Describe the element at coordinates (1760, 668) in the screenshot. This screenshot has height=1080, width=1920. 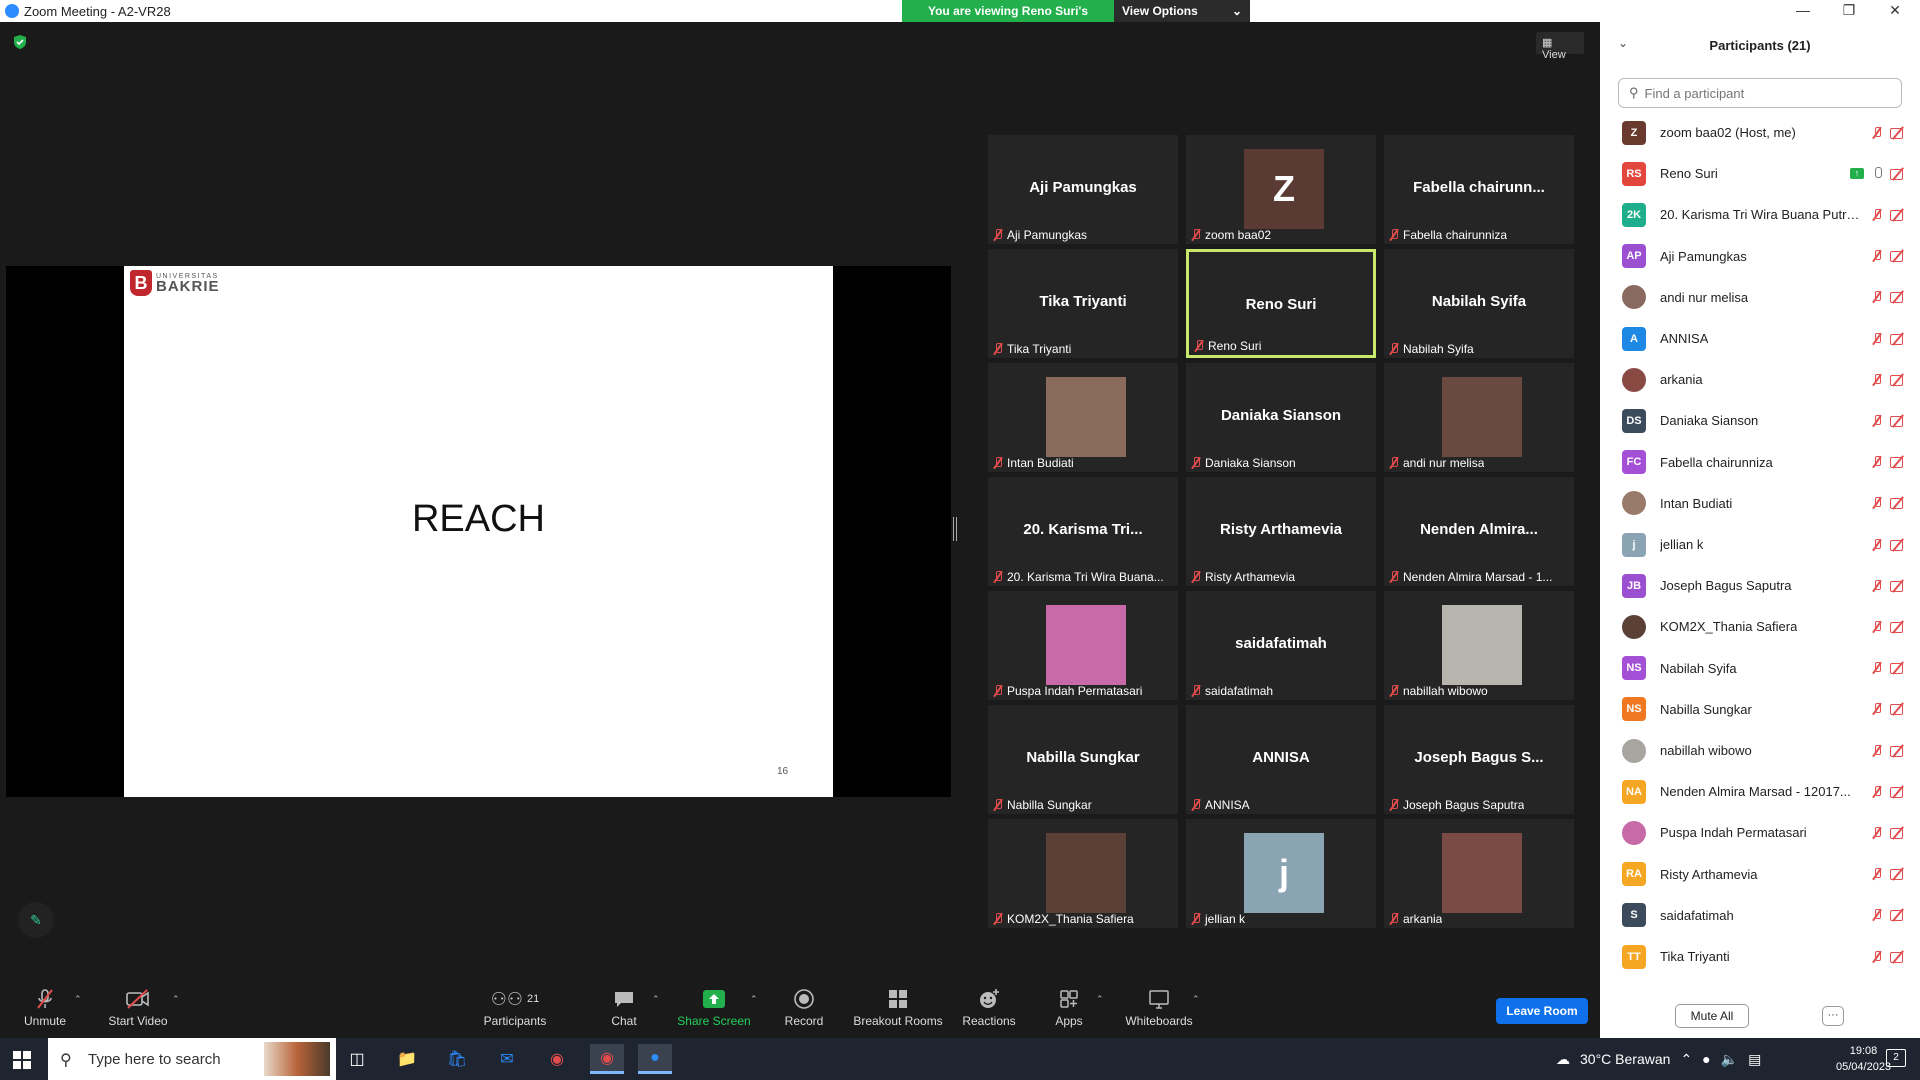
I see `participant-row: NS Nabilah Syifa` at that location.